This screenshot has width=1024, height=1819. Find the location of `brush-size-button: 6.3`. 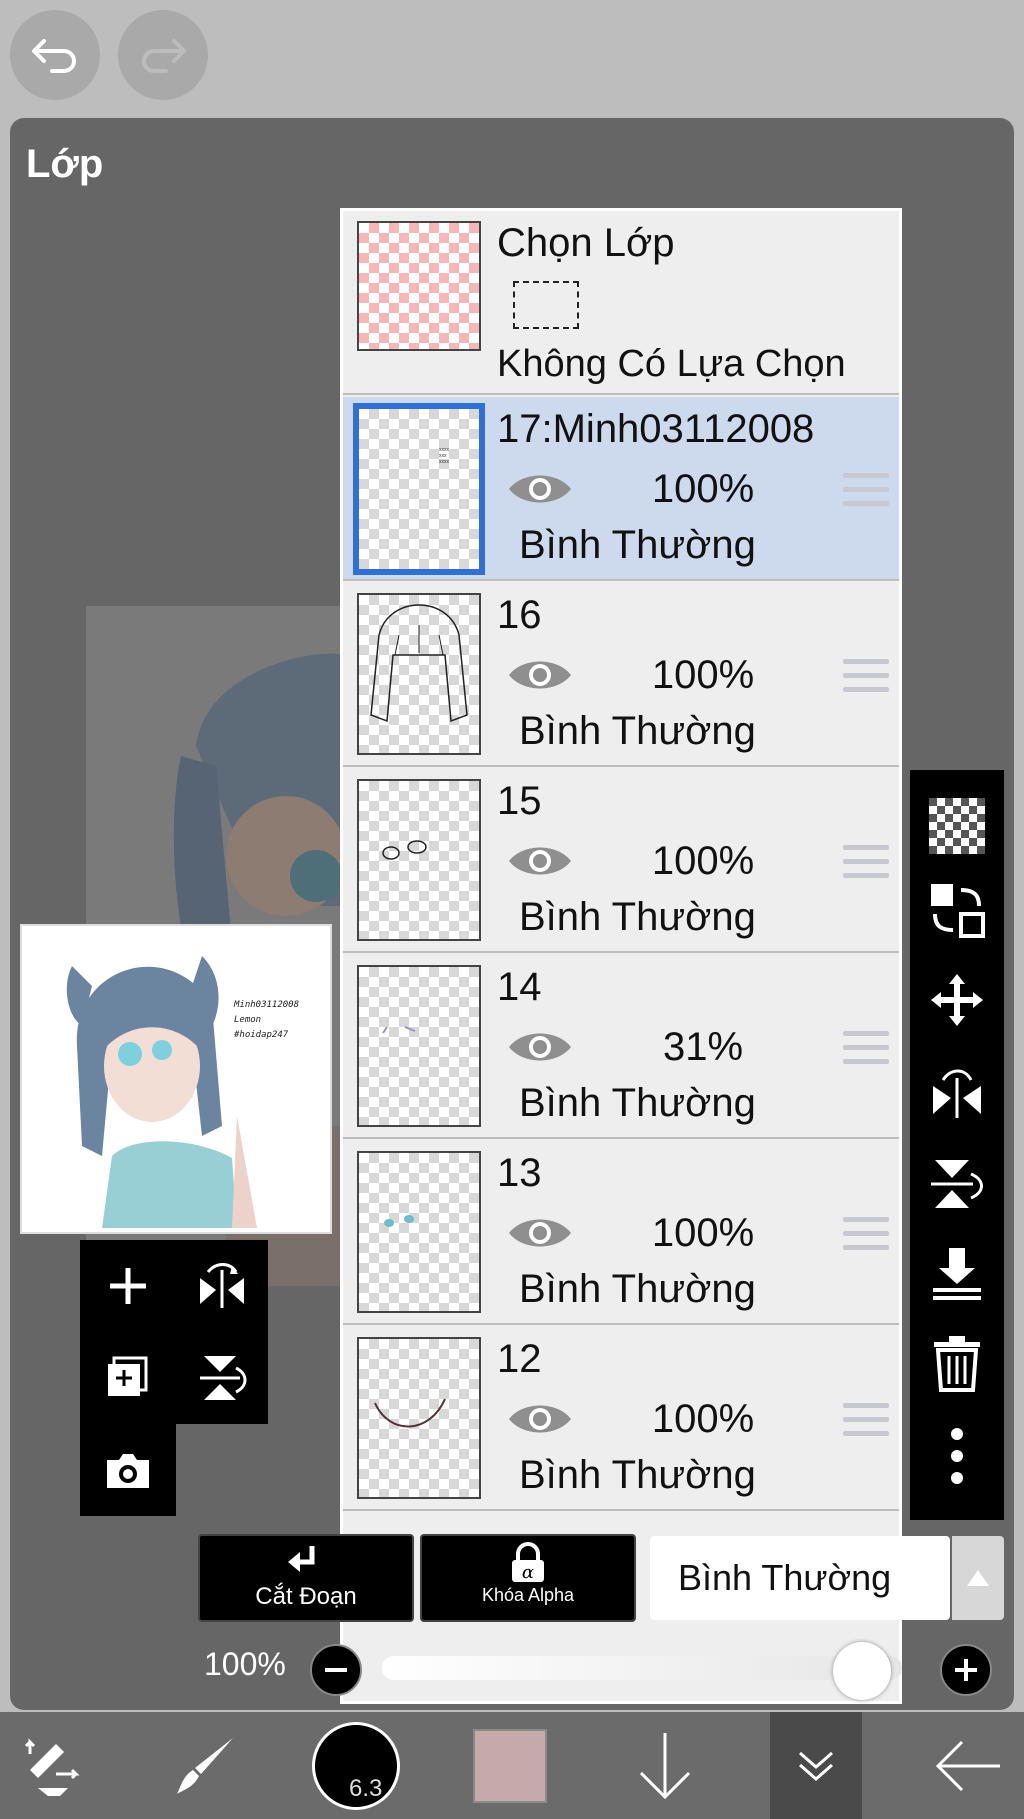

brush-size-button: 6.3 is located at coordinates (356, 1765).